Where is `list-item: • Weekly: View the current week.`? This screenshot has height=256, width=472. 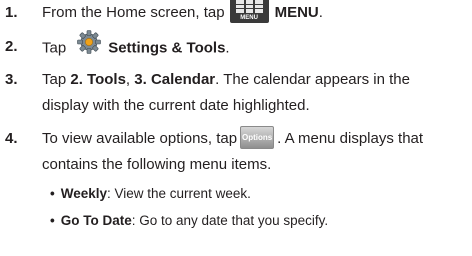
list-item: • Weekly: View the current week. is located at coordinates (150, 193).